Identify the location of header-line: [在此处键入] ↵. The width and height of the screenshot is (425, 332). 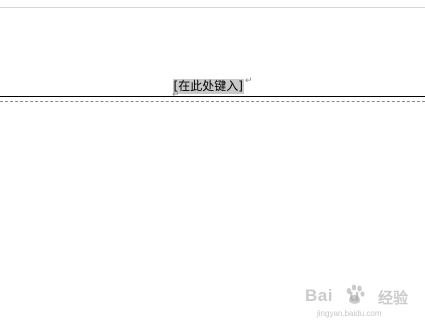
(212, 84).